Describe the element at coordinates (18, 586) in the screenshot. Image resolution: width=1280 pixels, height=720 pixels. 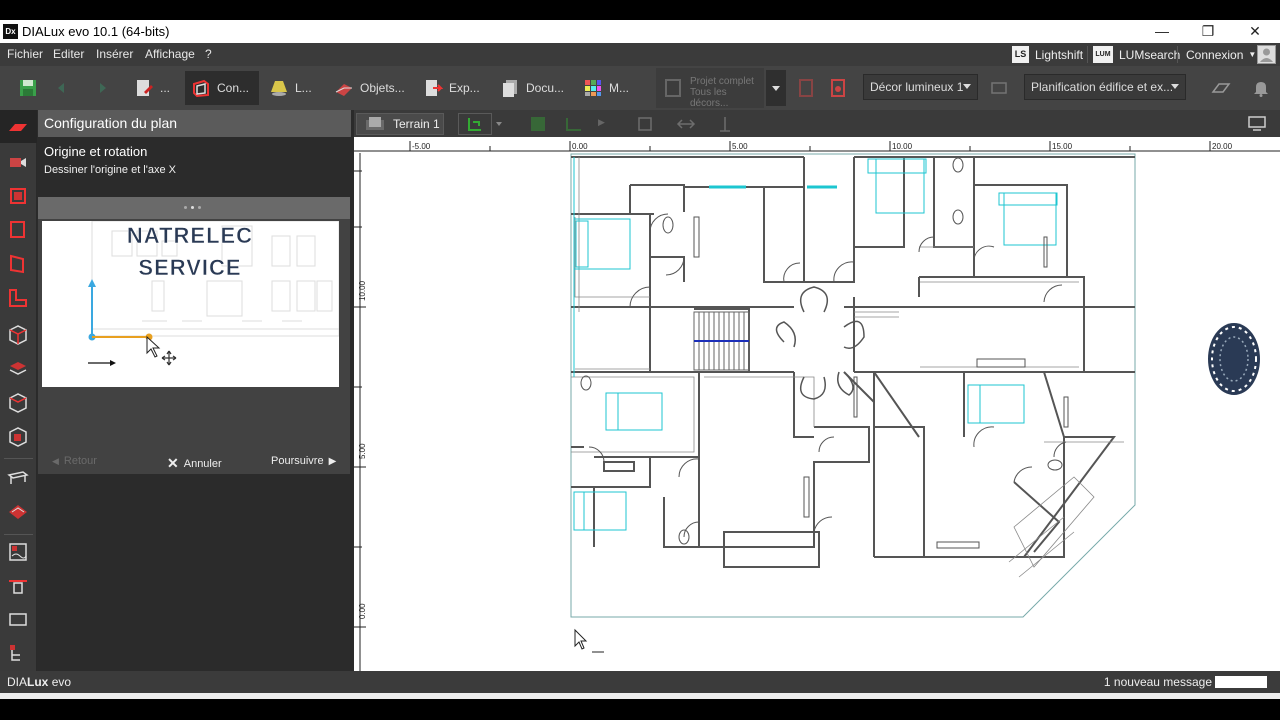
I see `section-icon` at that location.